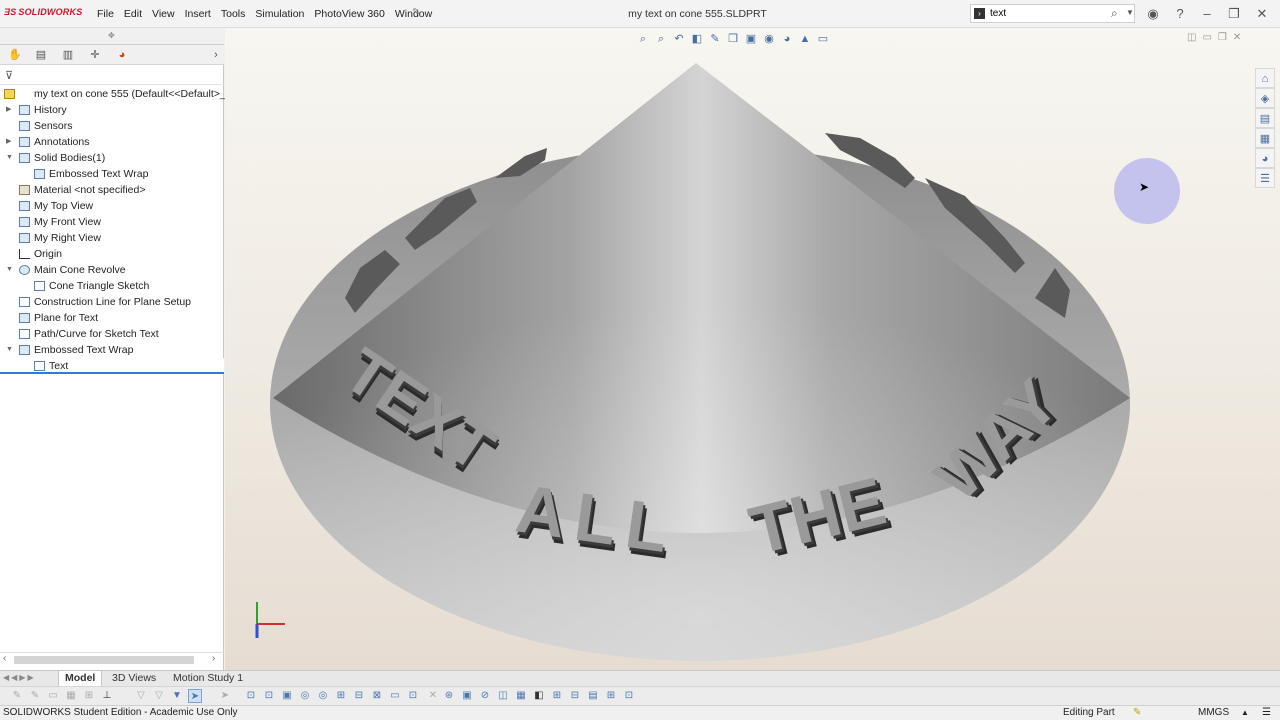 This screenshot has height=720, width=1280. Describe the element at coordinates (95, 55) in the screenshot. I see `dimxpert-tab-icon: ✛` at that location.